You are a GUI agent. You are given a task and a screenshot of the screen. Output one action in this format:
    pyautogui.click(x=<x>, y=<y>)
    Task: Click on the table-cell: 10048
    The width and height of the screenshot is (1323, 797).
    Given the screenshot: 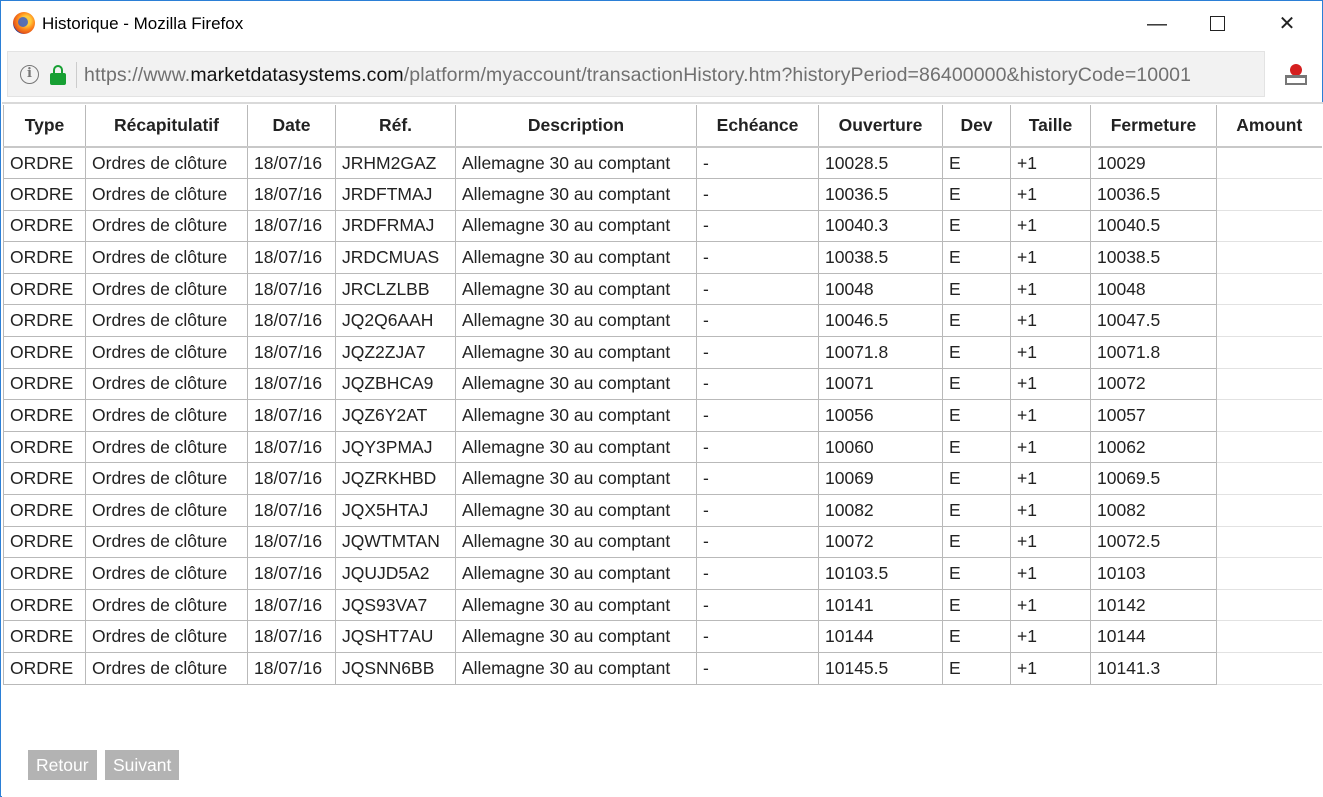 What is the action you would take?
    pyautogui.click(x=880, y=289)
    